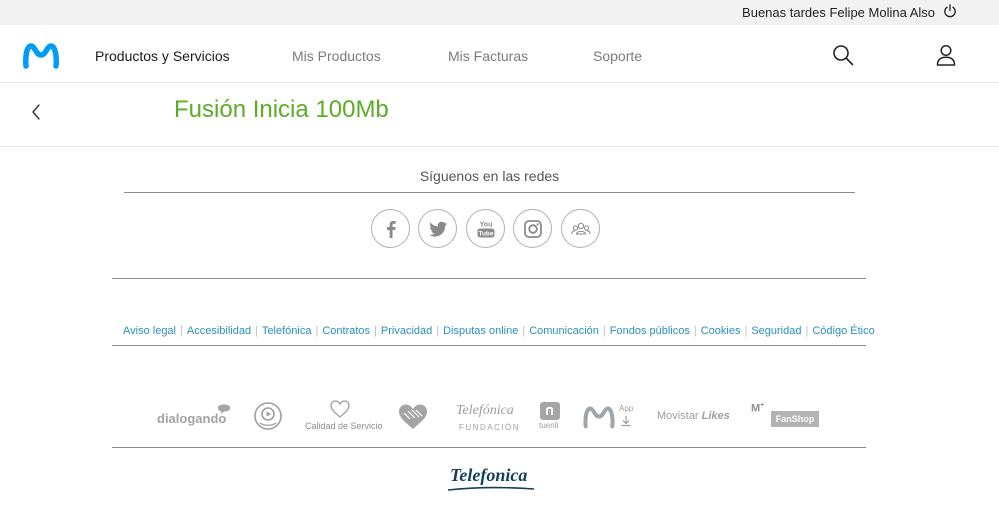 This screenshot has height=523, width=999. Describe the element at coordinates (413, 416) in the screenshot. I see `handshake-heart-icon` at that location.